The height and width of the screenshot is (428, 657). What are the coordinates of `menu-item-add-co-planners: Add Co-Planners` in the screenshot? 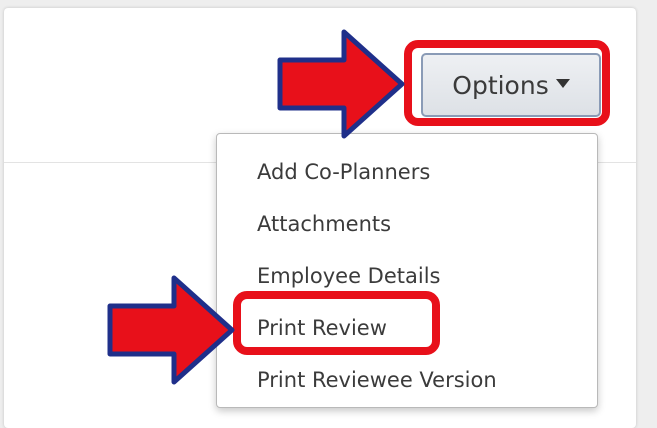 It's located at (343, 172).